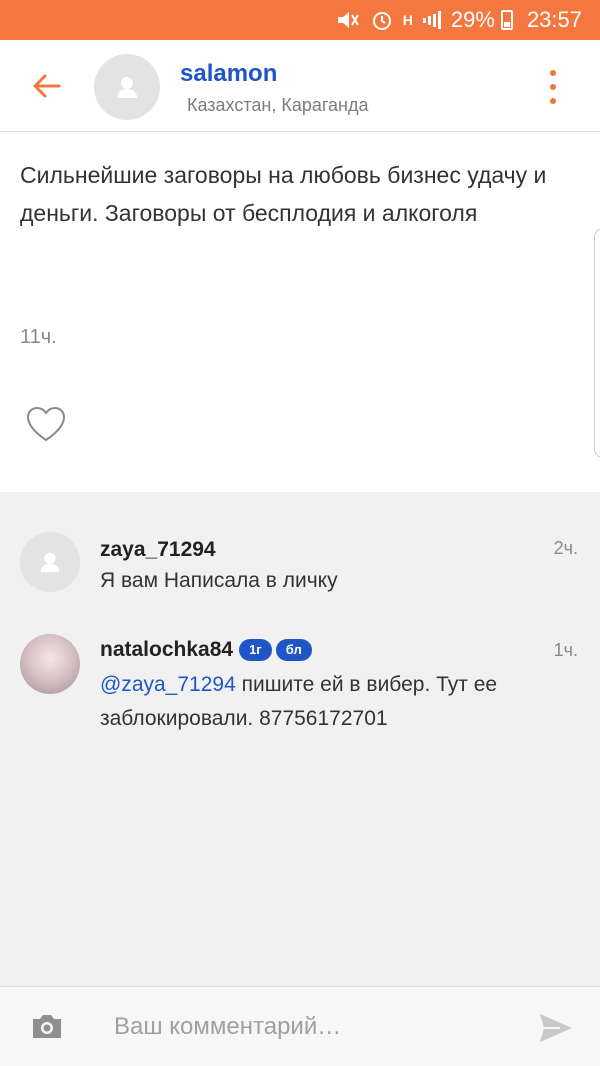 The height and width of the screenshot is (1066, 600). I want to click on mention-link: @zaya_71294, so click(168, 684).